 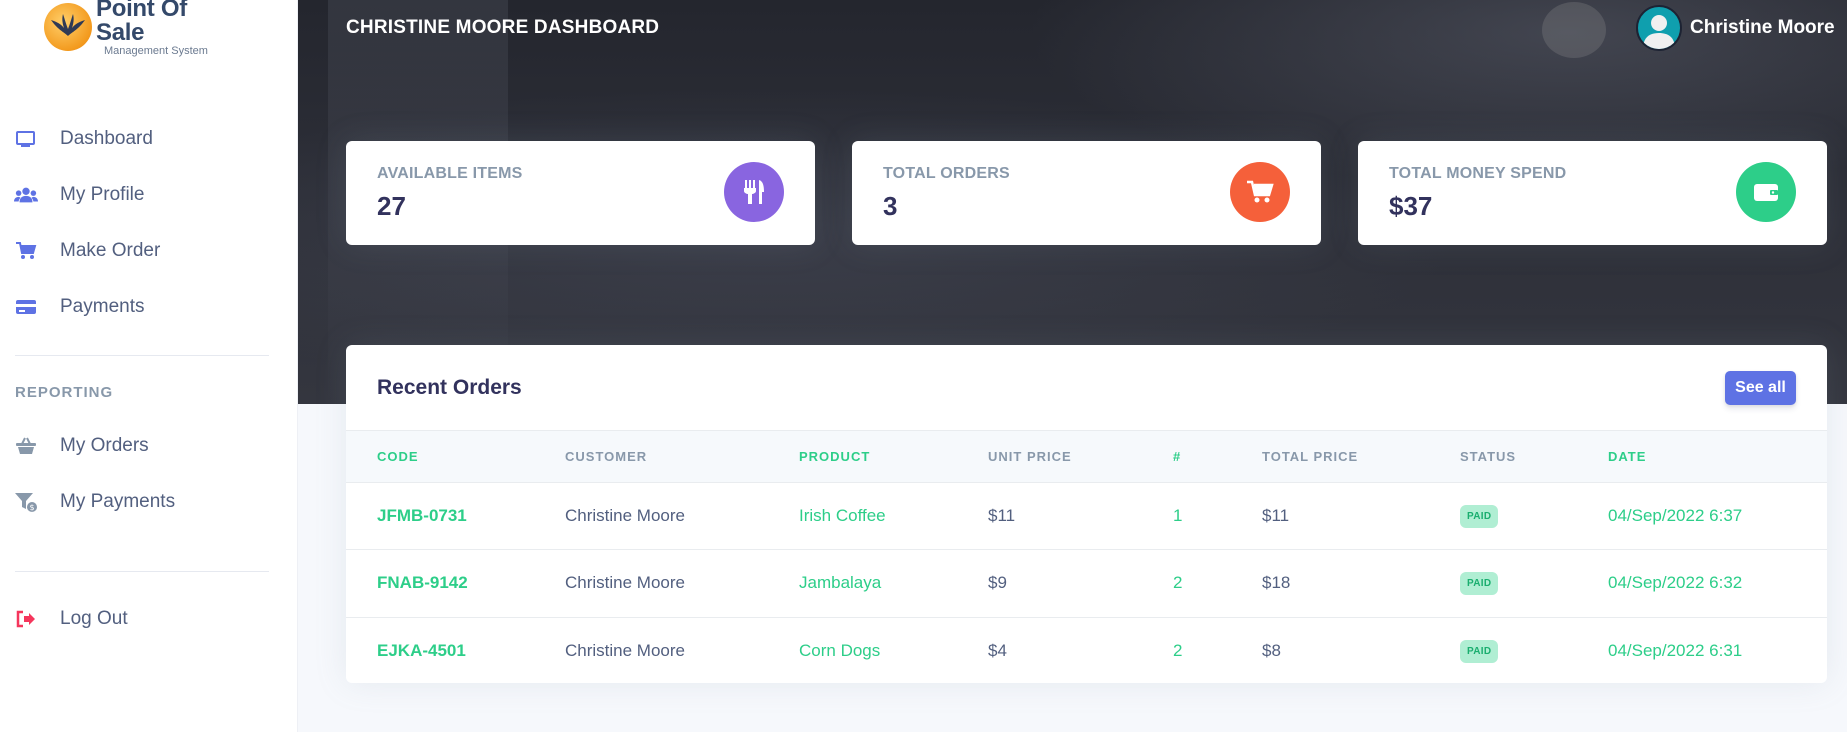 What do you see at coordinates (580, 193) in the screenshot?
I see `stat-card-available-items: AVAILABLE ITEMS 27` at bounding box center [580, 193].